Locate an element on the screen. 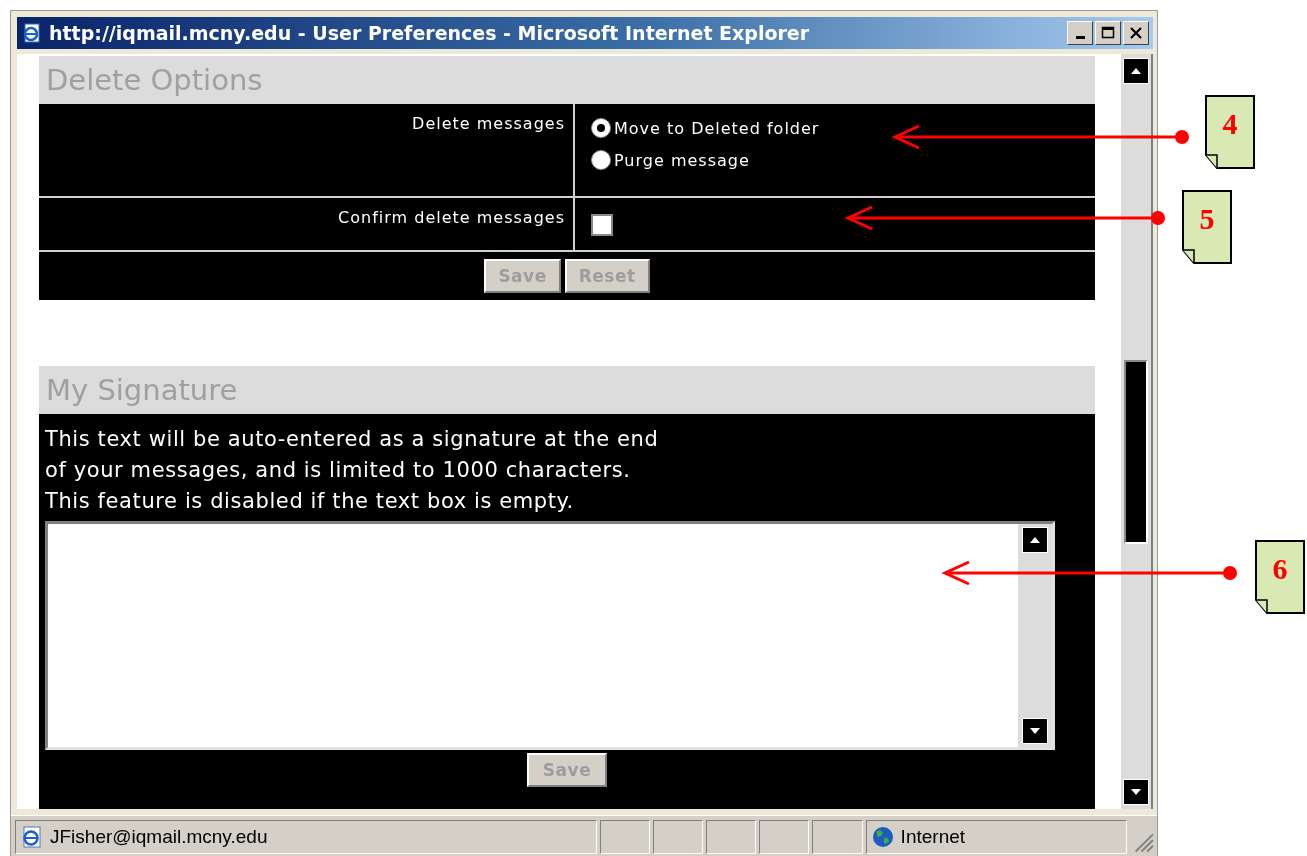  maximize-icon is located at coordinates (1108, 33).